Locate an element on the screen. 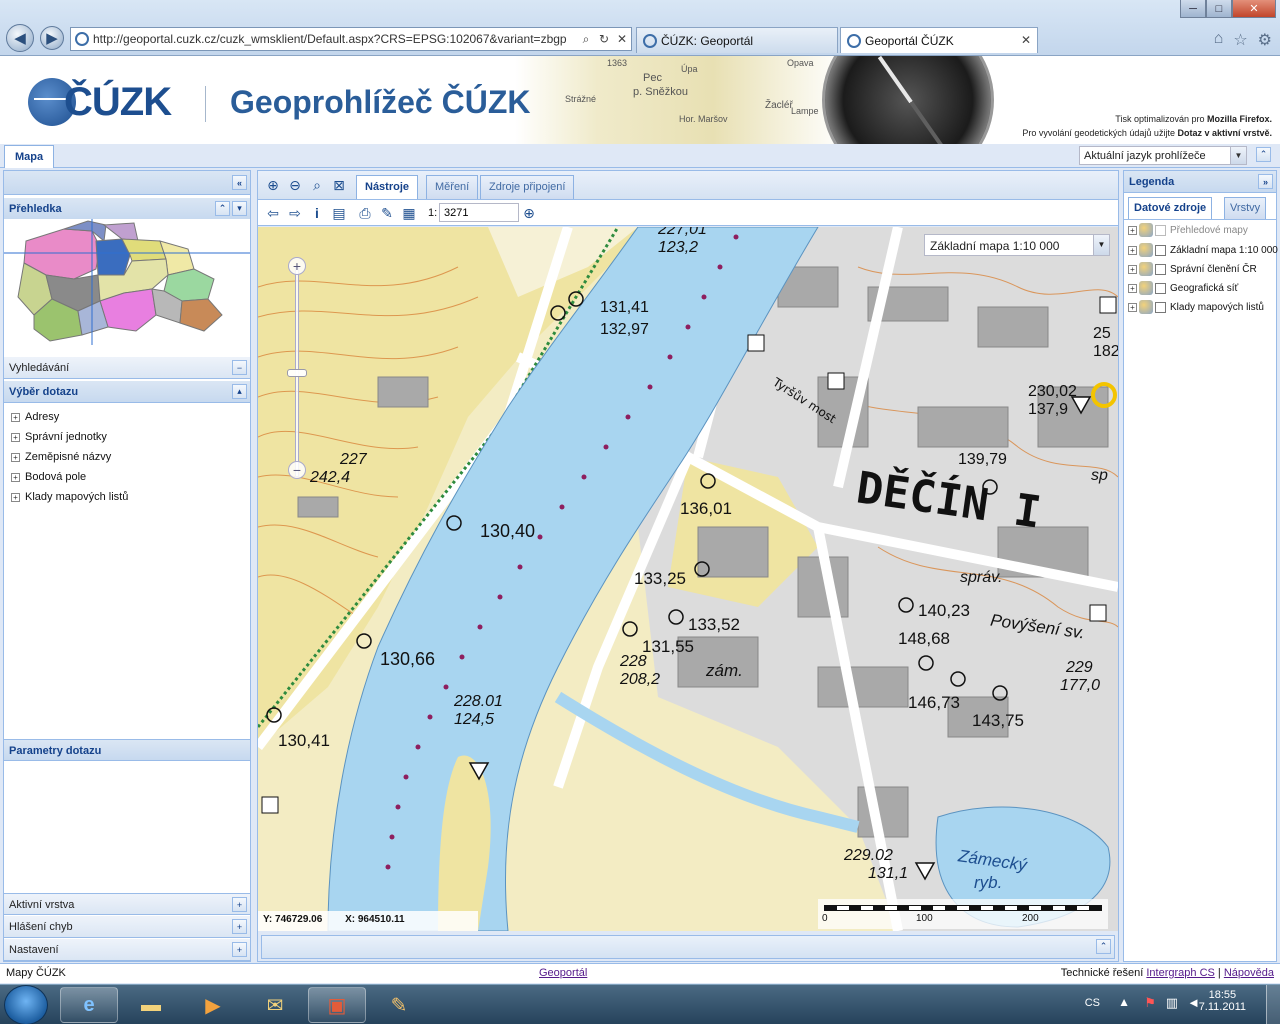  stop-icon: ✕ is located at coordinates (622, 39).